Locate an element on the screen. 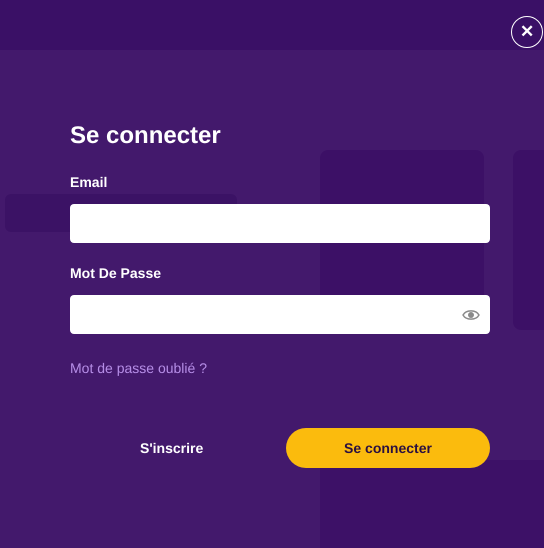 The width and height of the screenshot is (544, 548). login-button: Se connecter is located at coordinates (388, 448).